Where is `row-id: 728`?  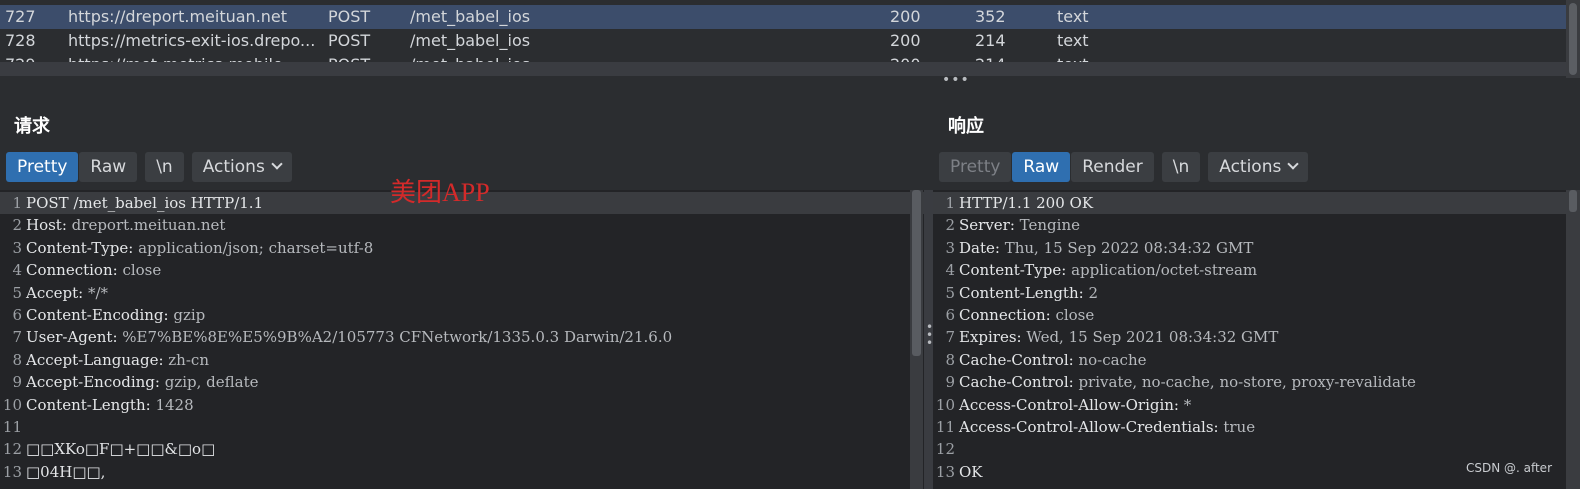 row-id: 728 is located at coordinates (20, 40).